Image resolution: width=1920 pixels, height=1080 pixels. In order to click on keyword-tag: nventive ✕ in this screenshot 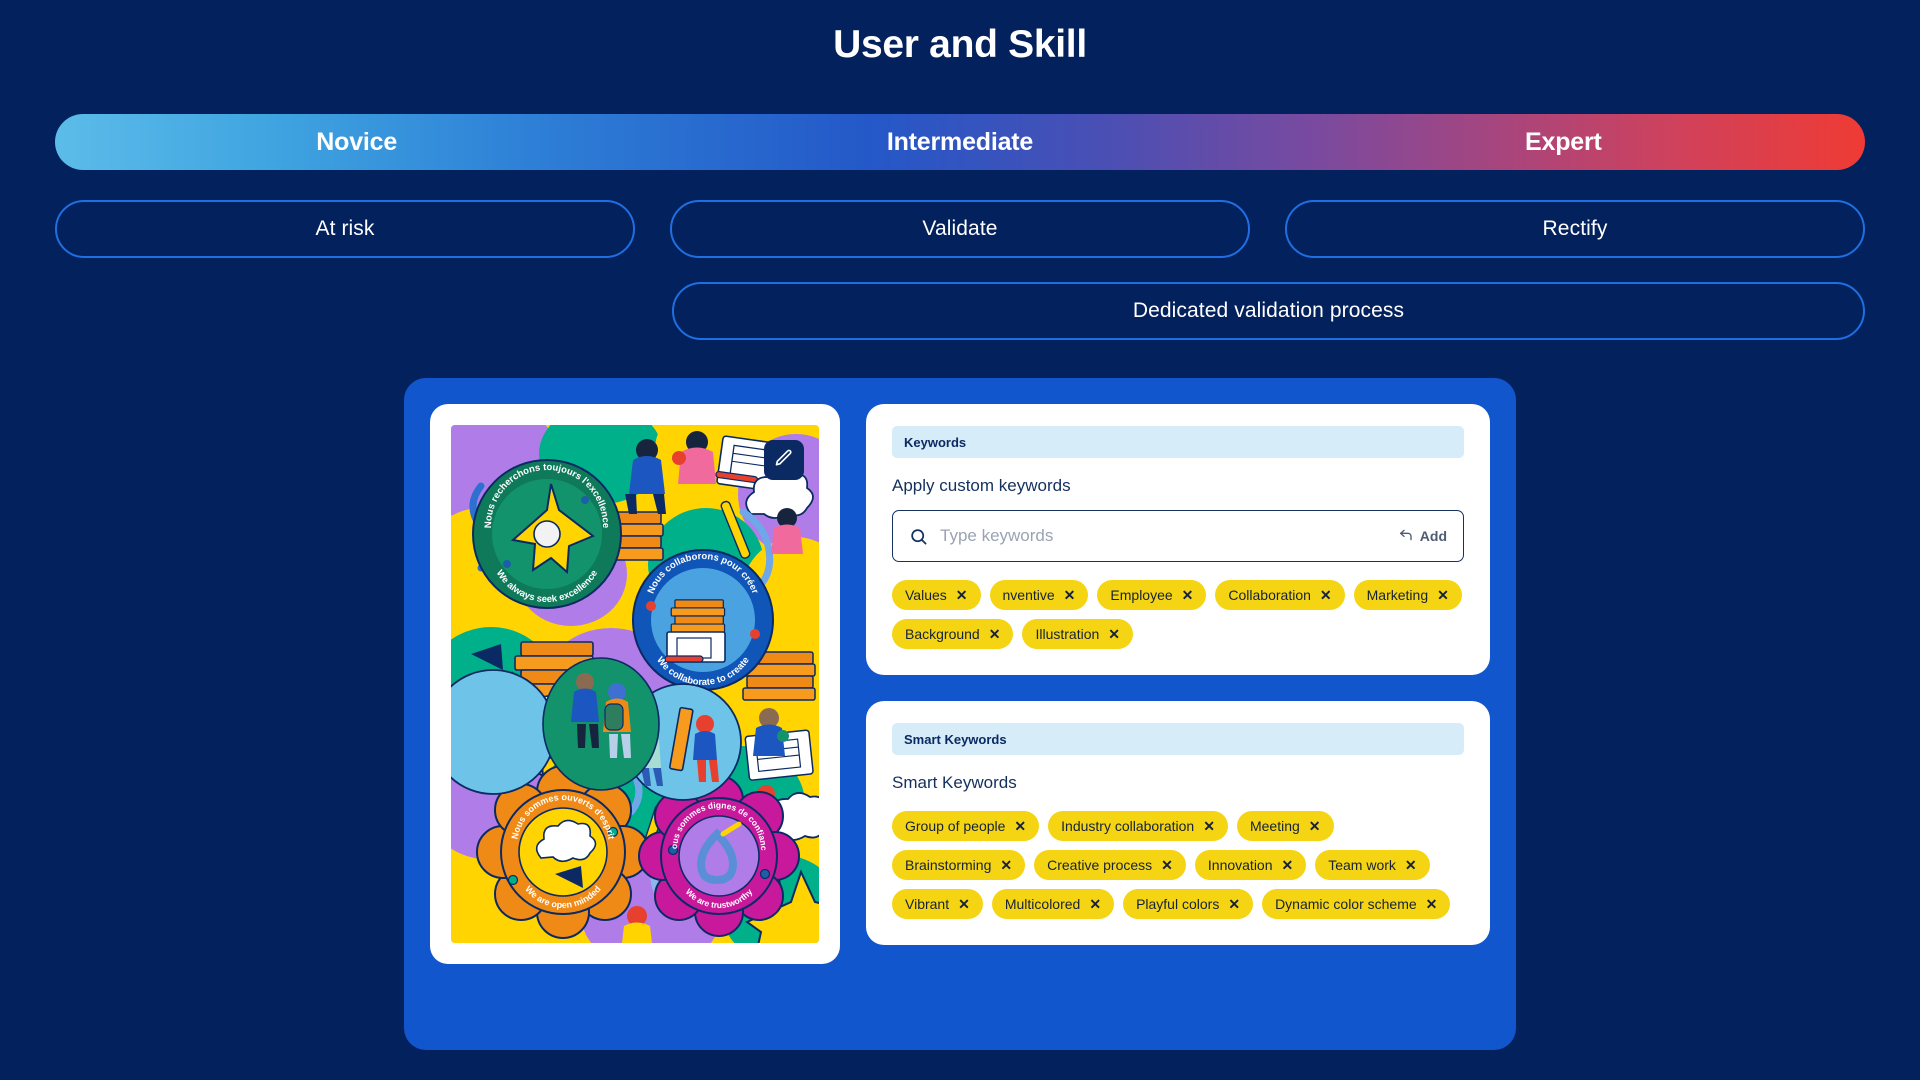, I will do `click(1039, 595)`.